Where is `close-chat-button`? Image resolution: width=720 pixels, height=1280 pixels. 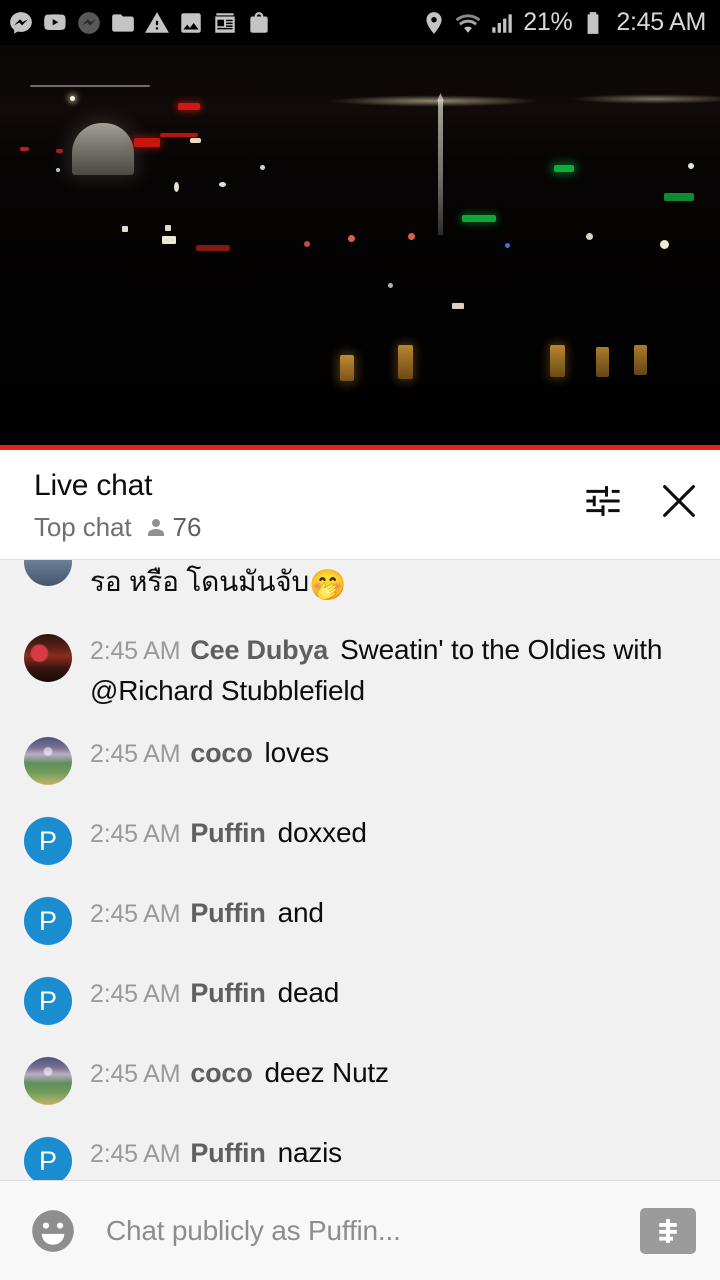
close-chat-button is located at coordinates (679, 501).